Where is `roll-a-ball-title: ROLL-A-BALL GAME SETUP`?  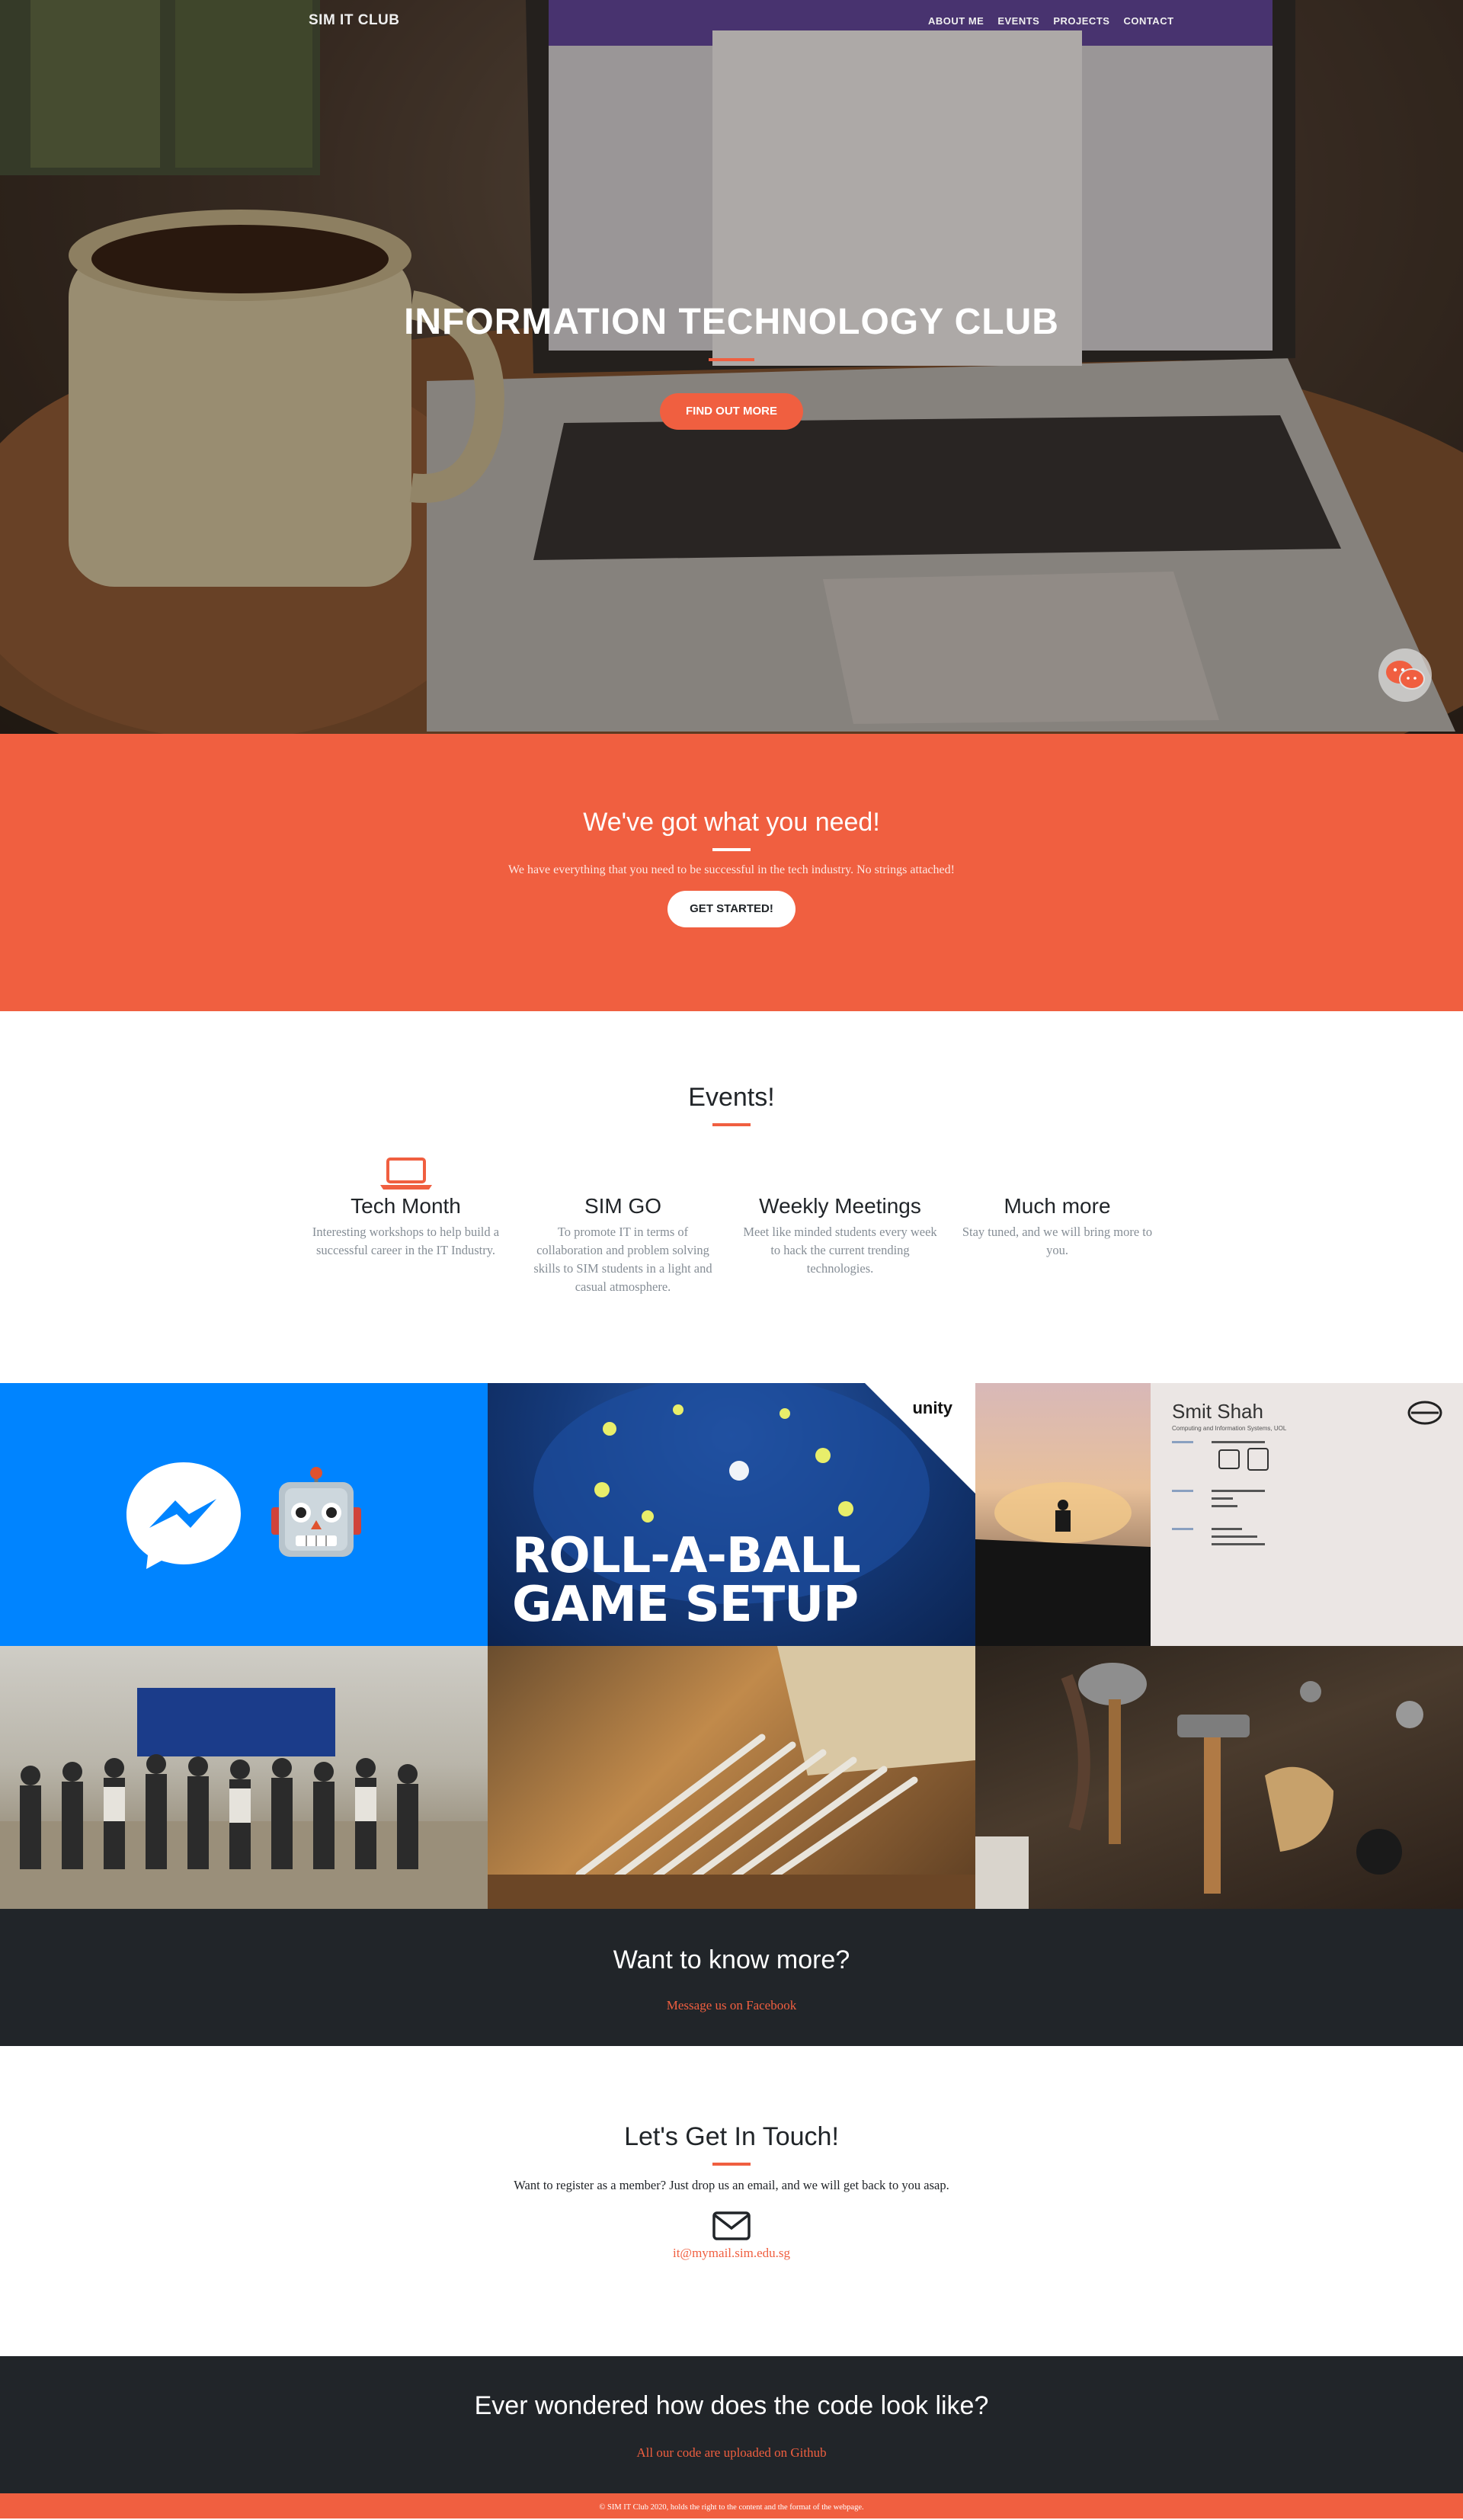
roll-a-ball-title: ROLL-A-BALL GAME SETUP is located at coordinates (686, 1580).